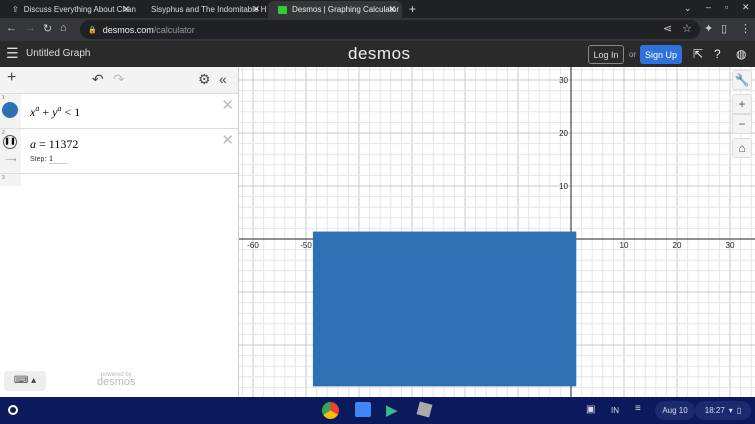 The height and width of the screenshot is (424, 755). Describe the element at coordinates (742, 124) in the screenshot. I see `zoom-out-button: −` at that location.